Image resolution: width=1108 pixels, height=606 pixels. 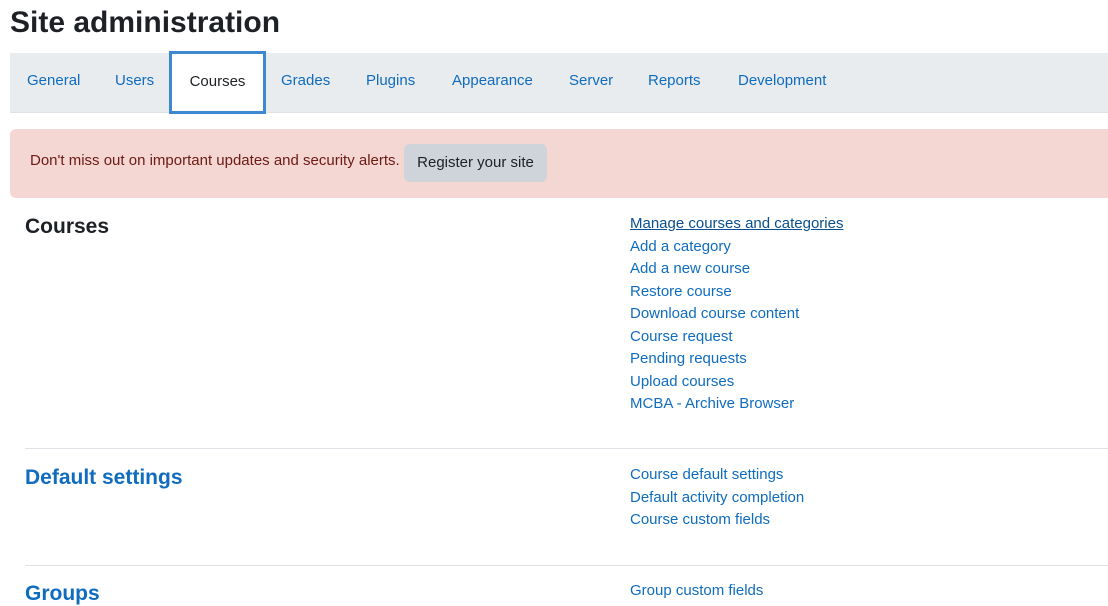 What do you see at coordinates (492, 83) in the screenshot?
I see `tab-appearance: Appearance` at bounding box center [492, 83].